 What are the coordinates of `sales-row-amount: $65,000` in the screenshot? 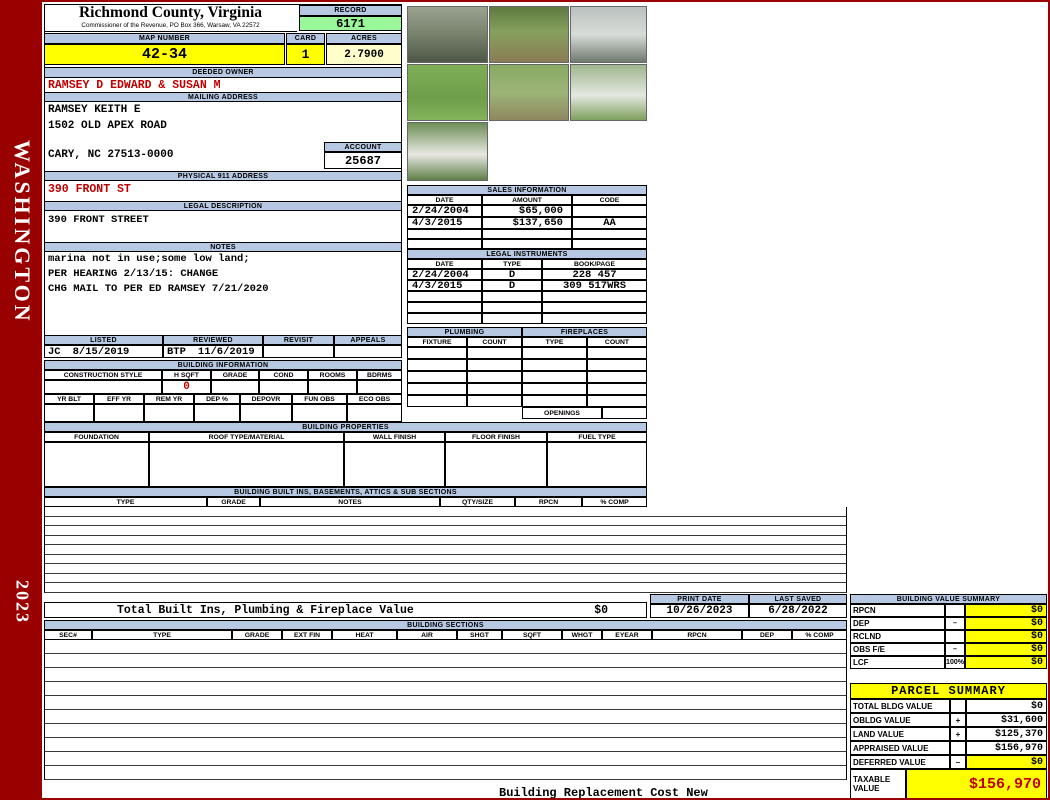 It's located at (527, 211).